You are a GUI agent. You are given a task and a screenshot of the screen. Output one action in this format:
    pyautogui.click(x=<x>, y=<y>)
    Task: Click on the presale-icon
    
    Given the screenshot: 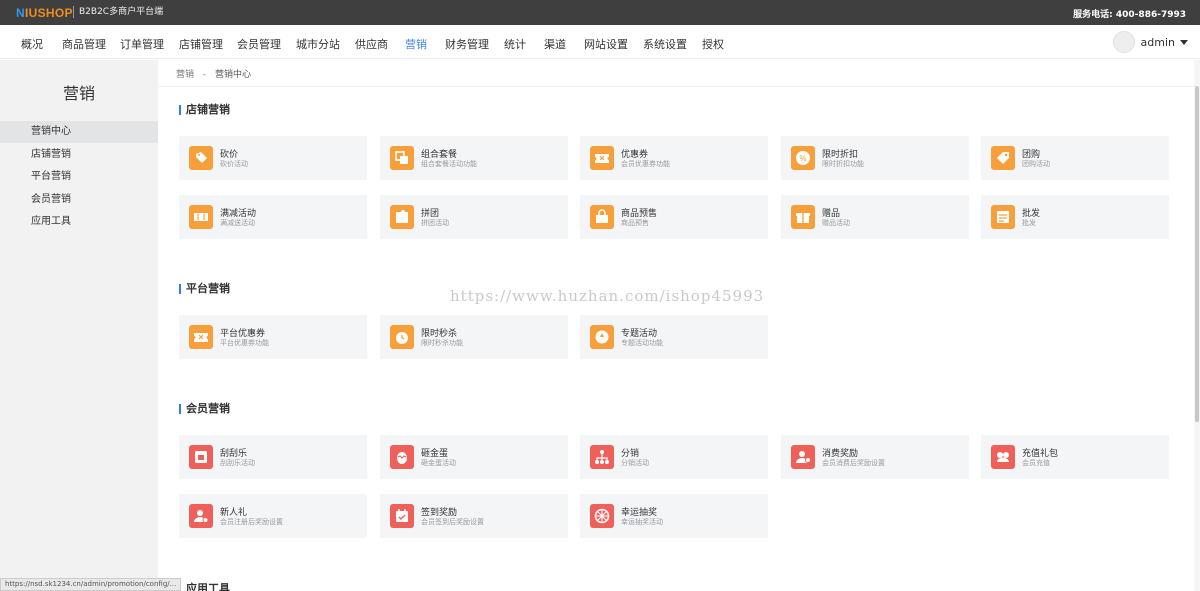 What is the action you would take?
    pyautogui.click(x=602, y=217)
    